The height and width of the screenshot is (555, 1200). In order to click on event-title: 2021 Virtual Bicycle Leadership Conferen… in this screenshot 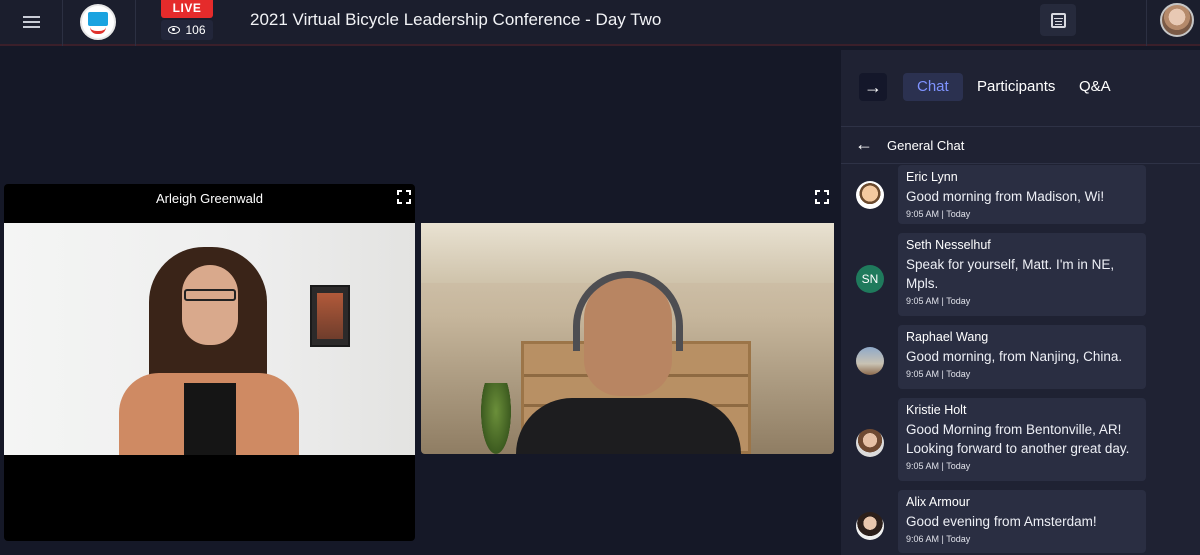, I will do `click(456, 19)`.